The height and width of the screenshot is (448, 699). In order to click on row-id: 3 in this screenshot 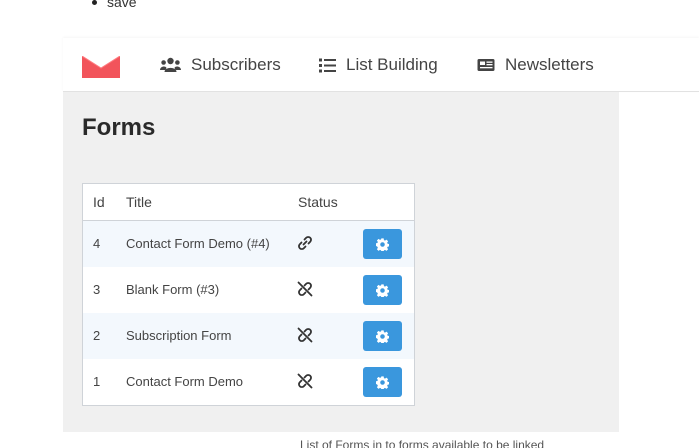, I will do `click(97, 289)`.